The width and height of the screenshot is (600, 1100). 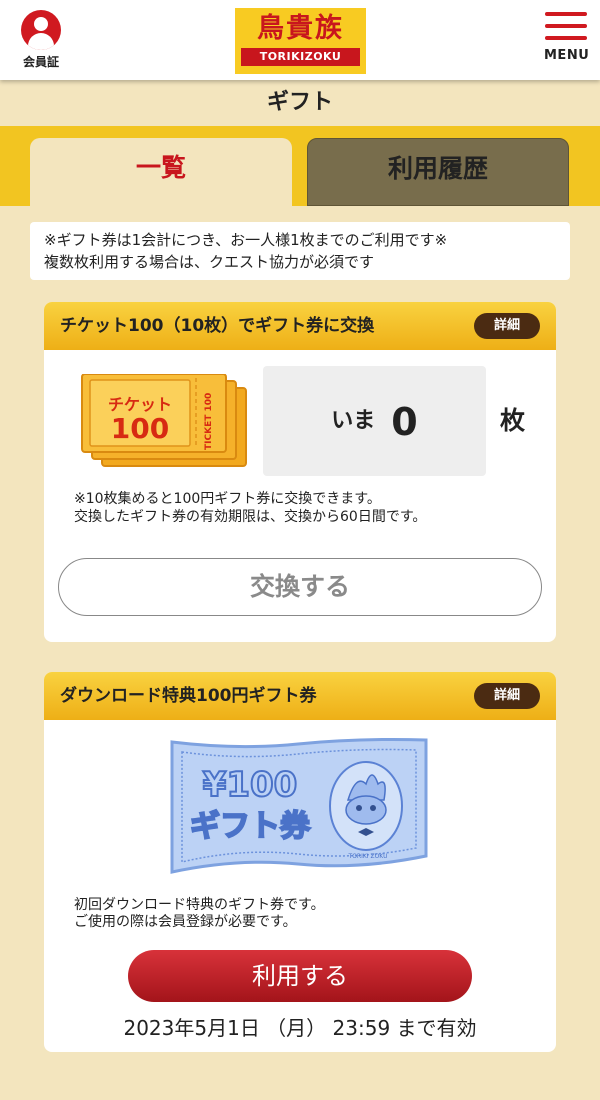 I want to click on count-prefix: いま, so click(x=353, y=421).